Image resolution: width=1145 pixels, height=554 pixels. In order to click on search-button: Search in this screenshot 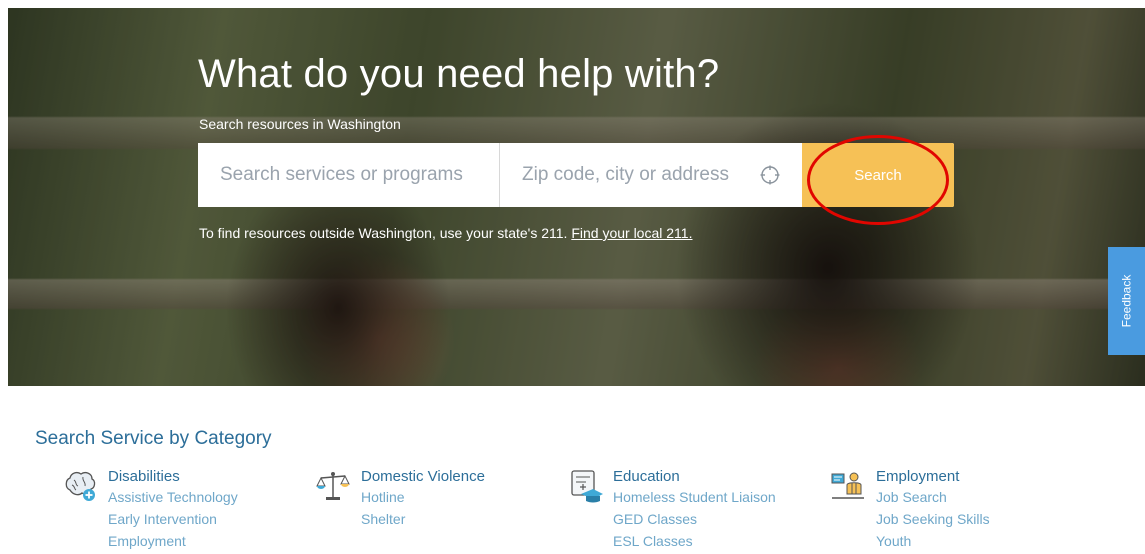, I will do `click(878, 175)`.